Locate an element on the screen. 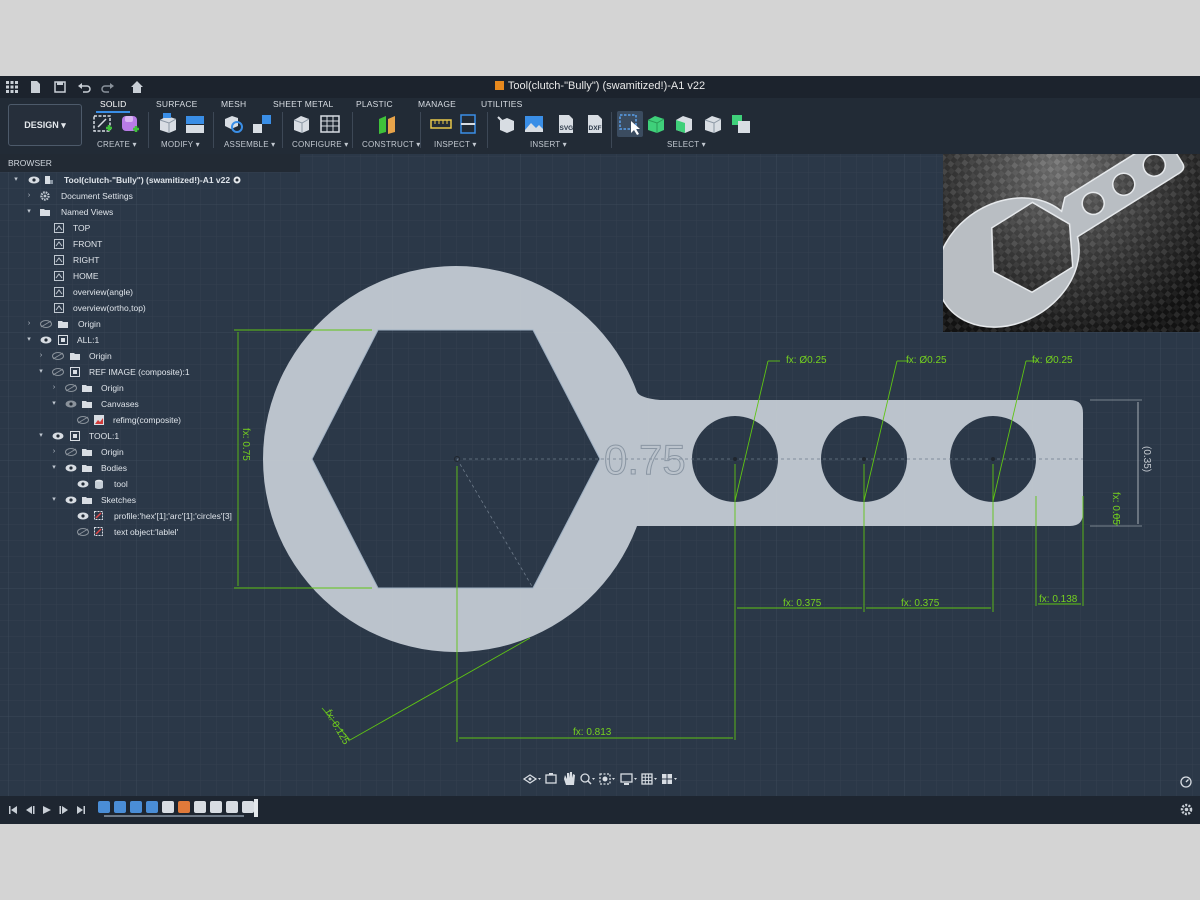  named-view-top: TOP is located at coordinates (150, 228).